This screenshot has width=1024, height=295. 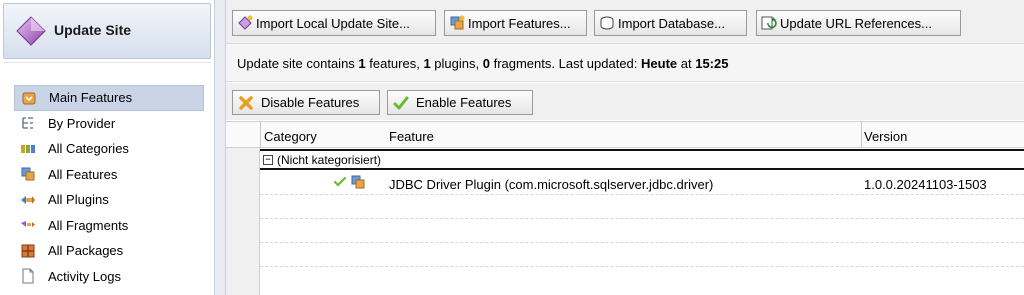 I want to click on plugins-icon, so click(x=28, y=200).